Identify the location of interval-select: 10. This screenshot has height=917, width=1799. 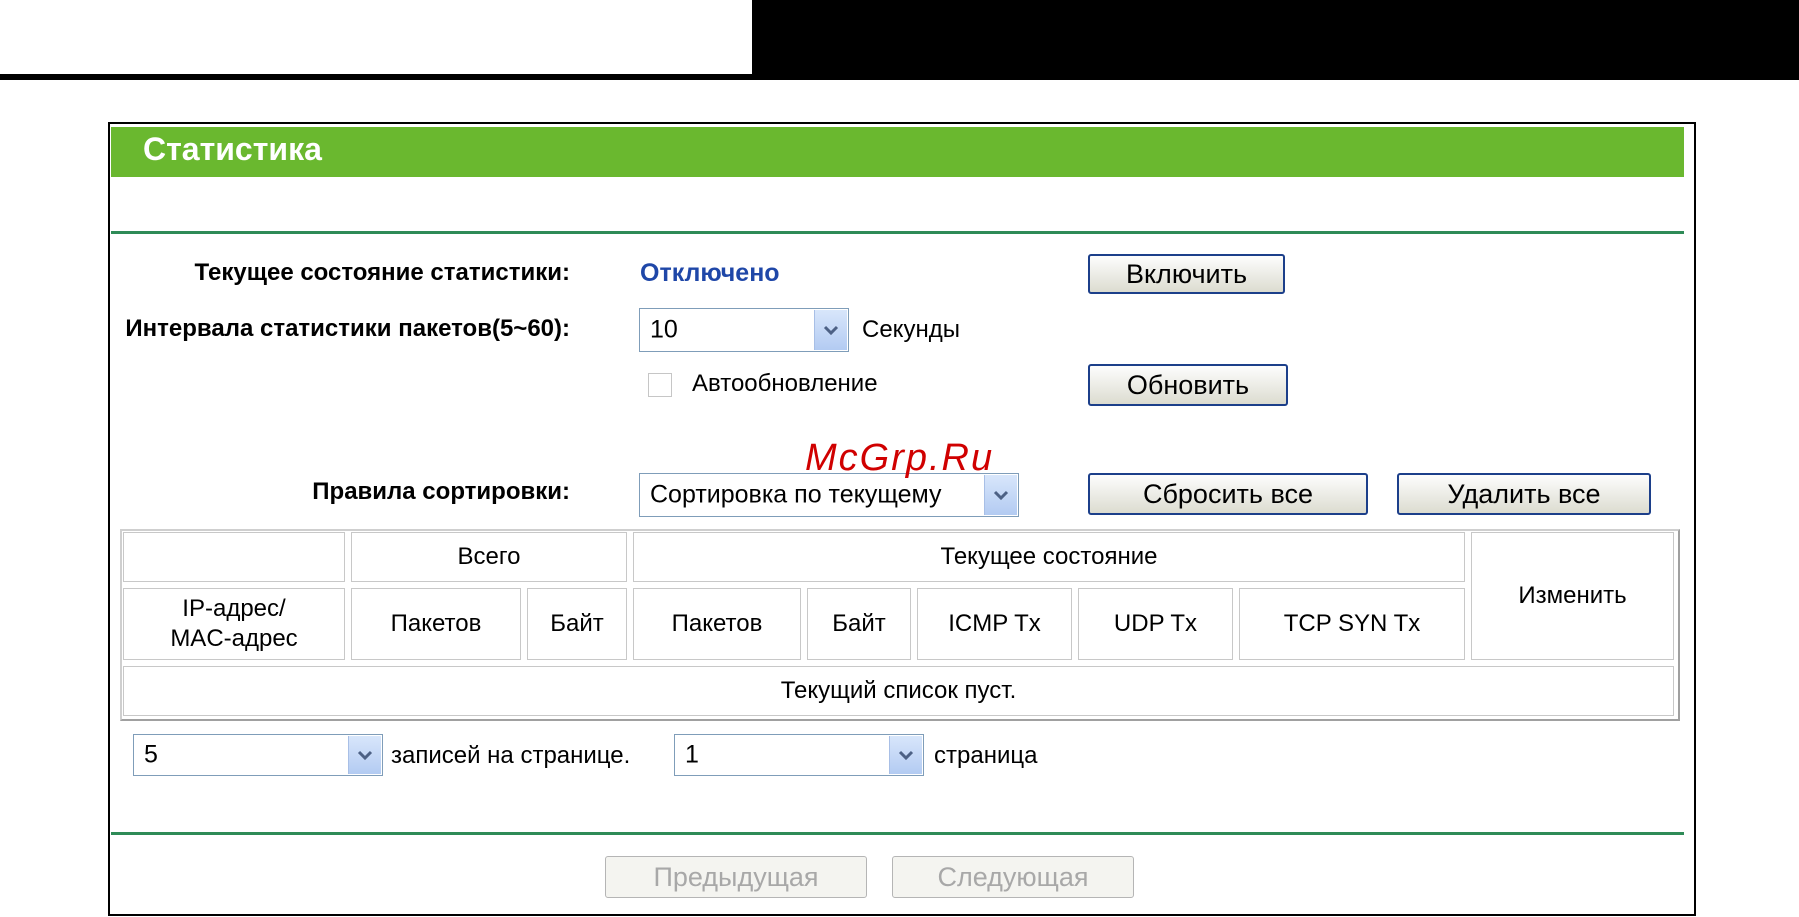
(744, 330).